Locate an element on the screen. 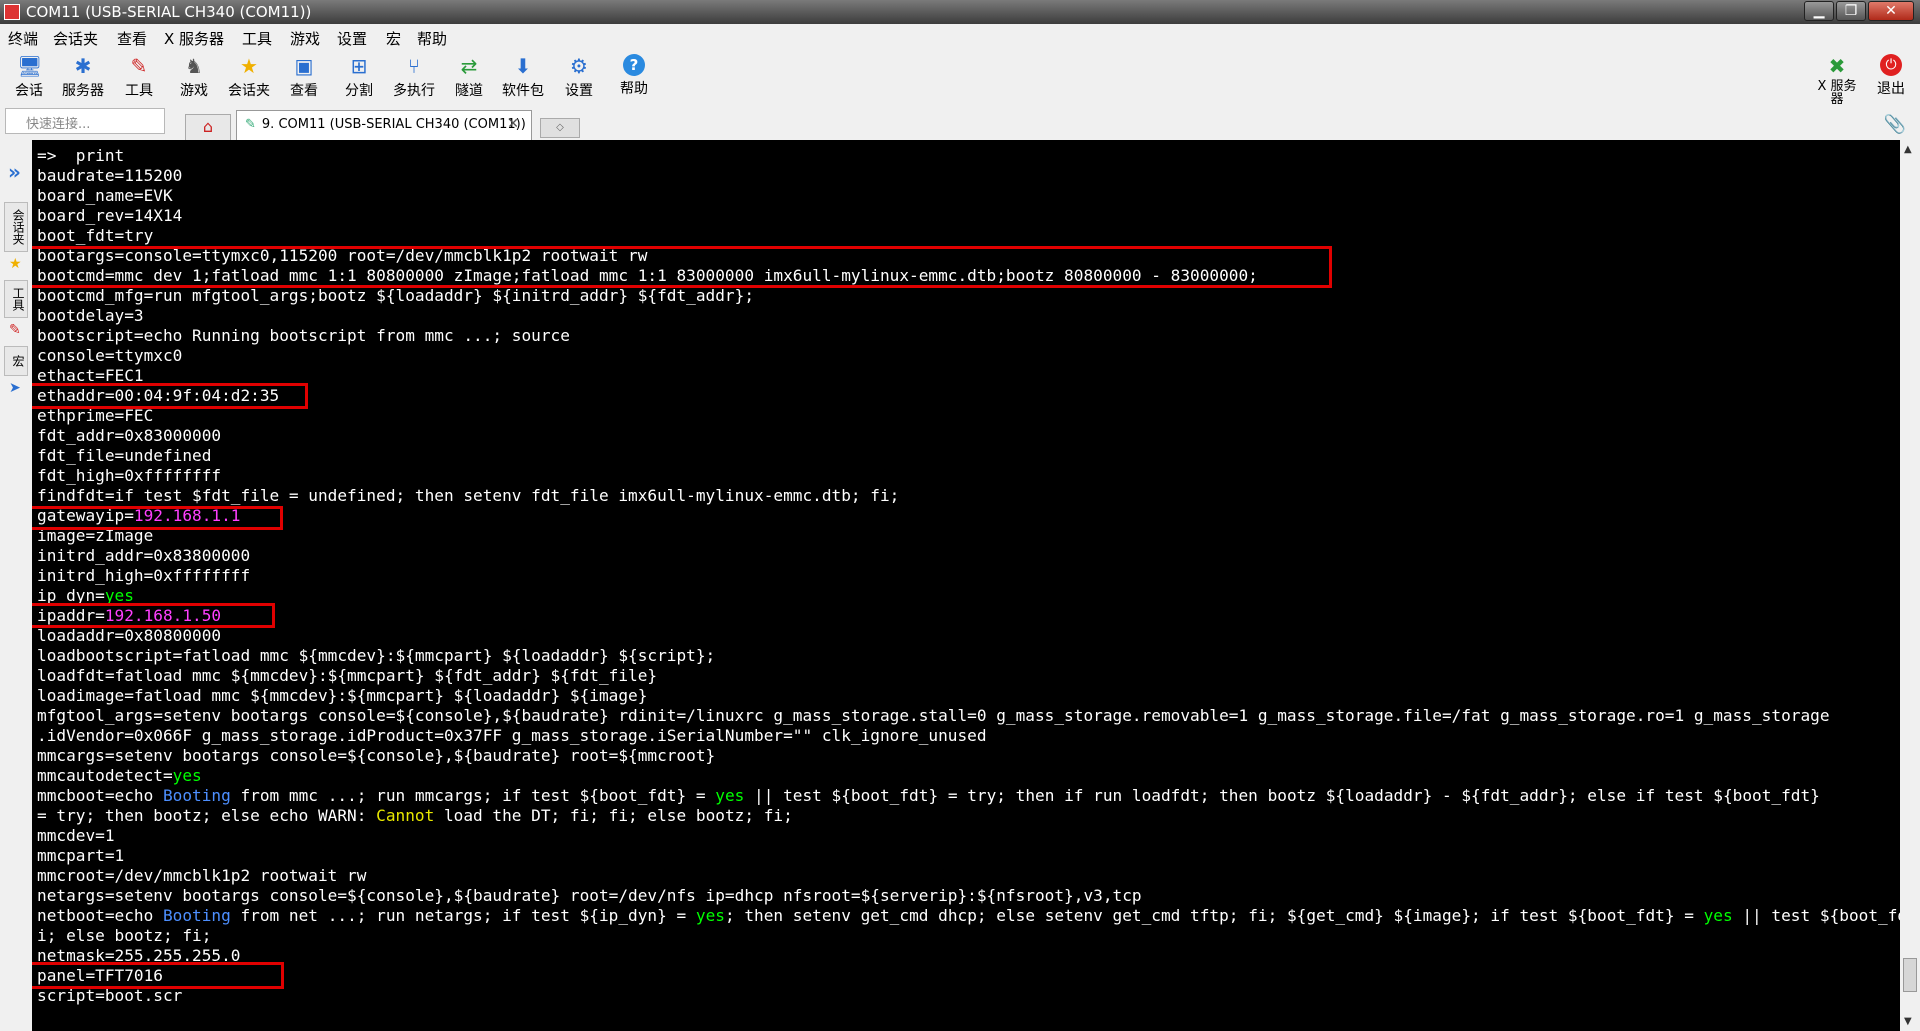 The height and width of the screenshot is (1031, 1920). toolbar-tunnel-button: ⇄ 隧道 is located at coordinates (469, 77).